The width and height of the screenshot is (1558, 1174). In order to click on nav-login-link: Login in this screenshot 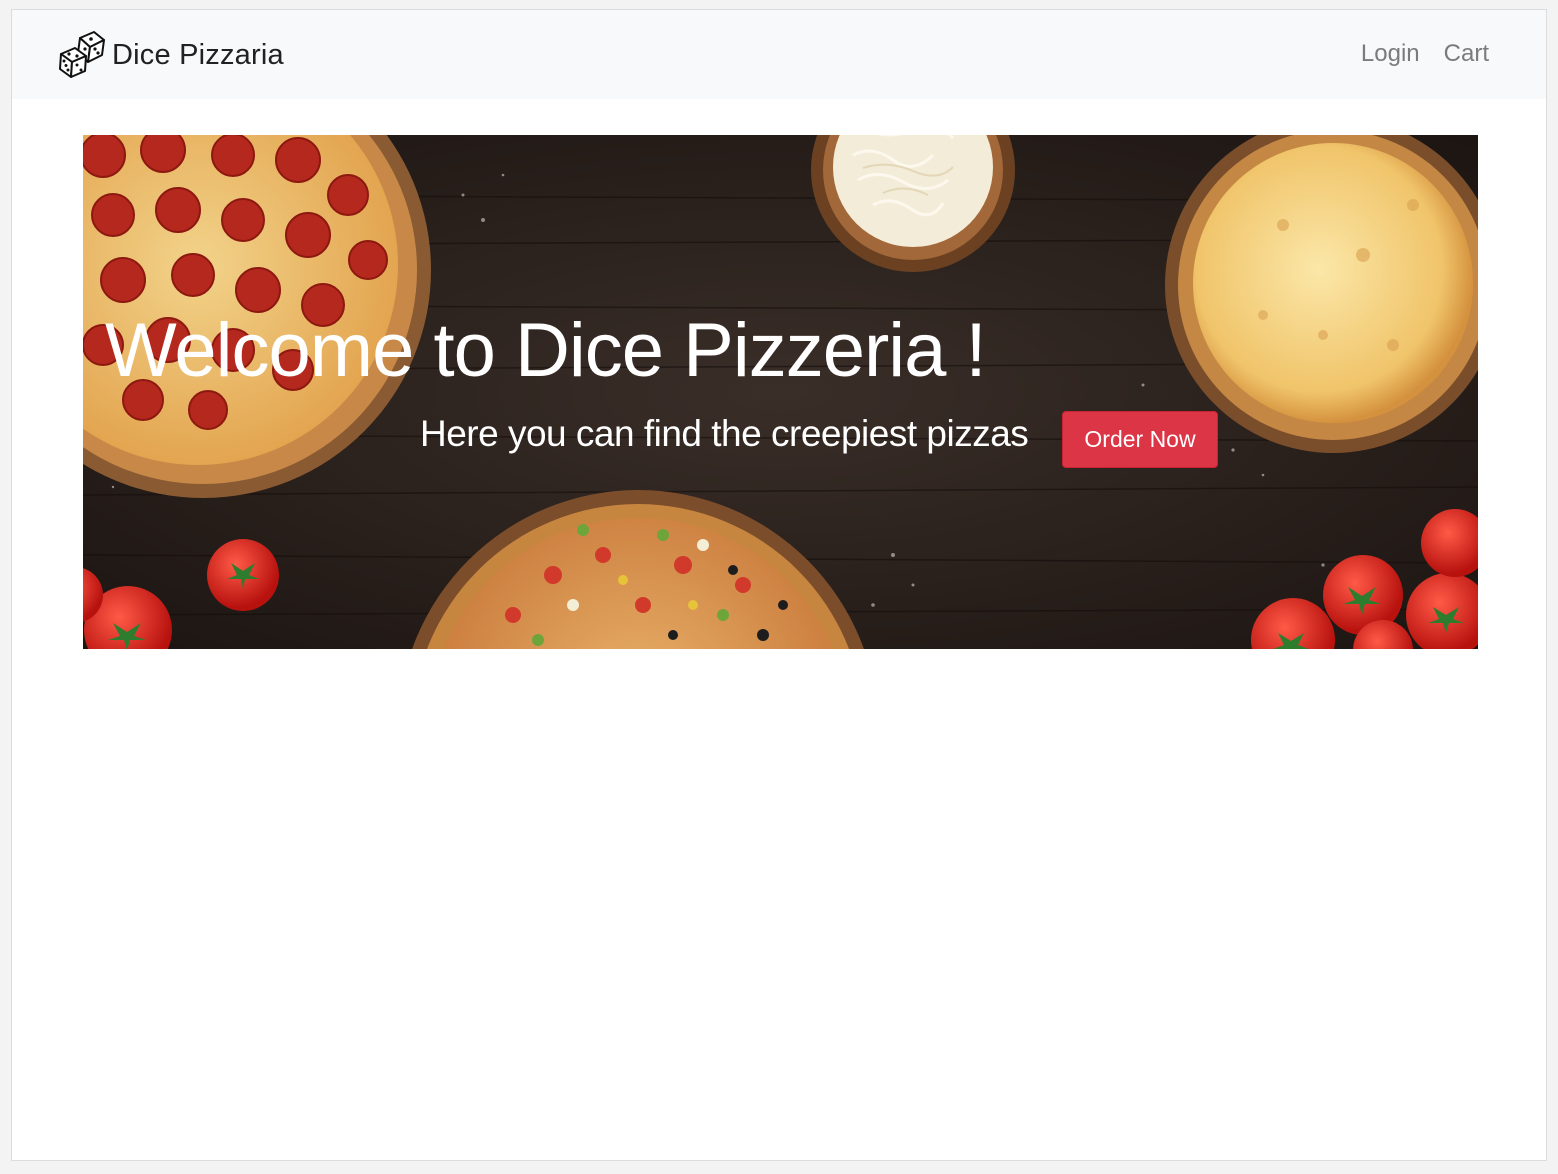, I will do `click(1390, 54)`.